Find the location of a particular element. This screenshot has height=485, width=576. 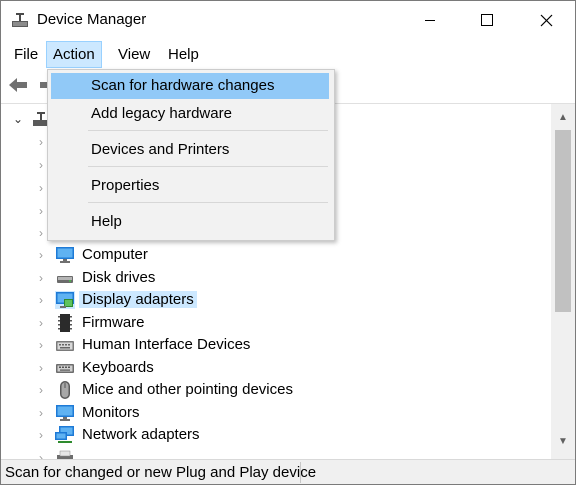

status-divider is located at coordinates (300, 472).